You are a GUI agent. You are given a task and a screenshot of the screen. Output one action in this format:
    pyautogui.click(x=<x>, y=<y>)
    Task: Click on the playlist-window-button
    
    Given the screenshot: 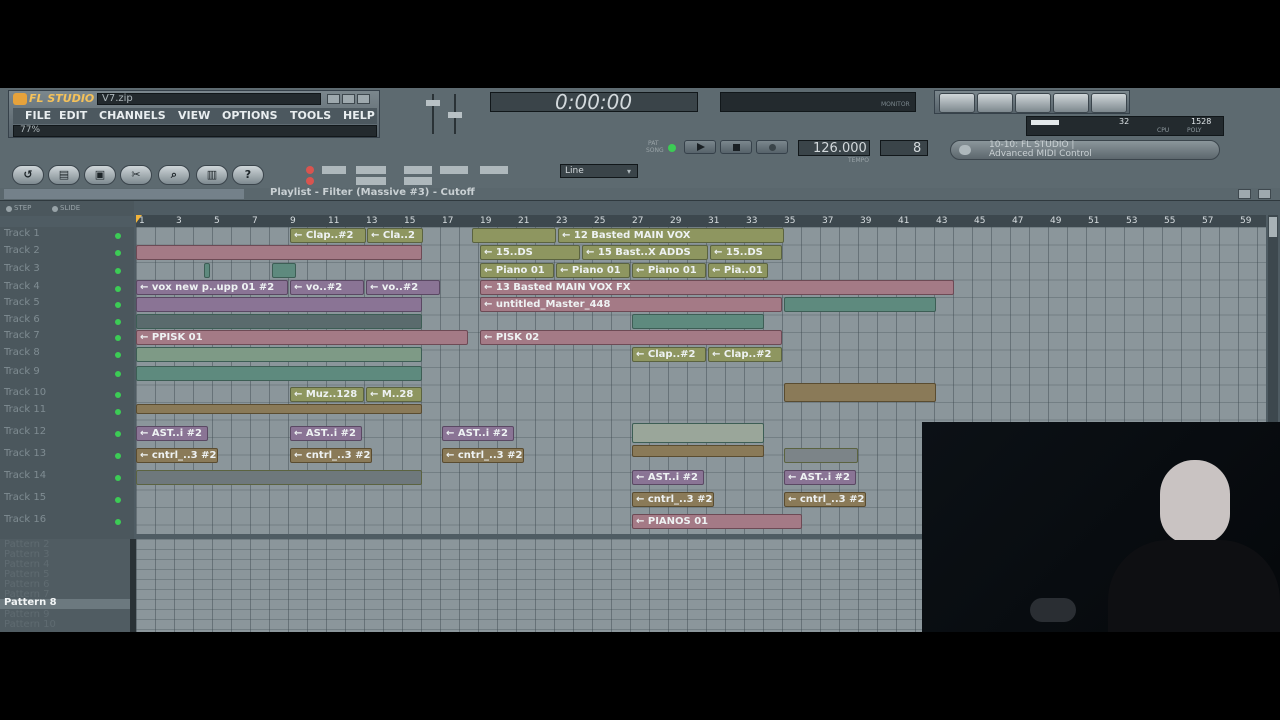 What is the action you would take?
    pyautogui.click(x=957, y=103)
    